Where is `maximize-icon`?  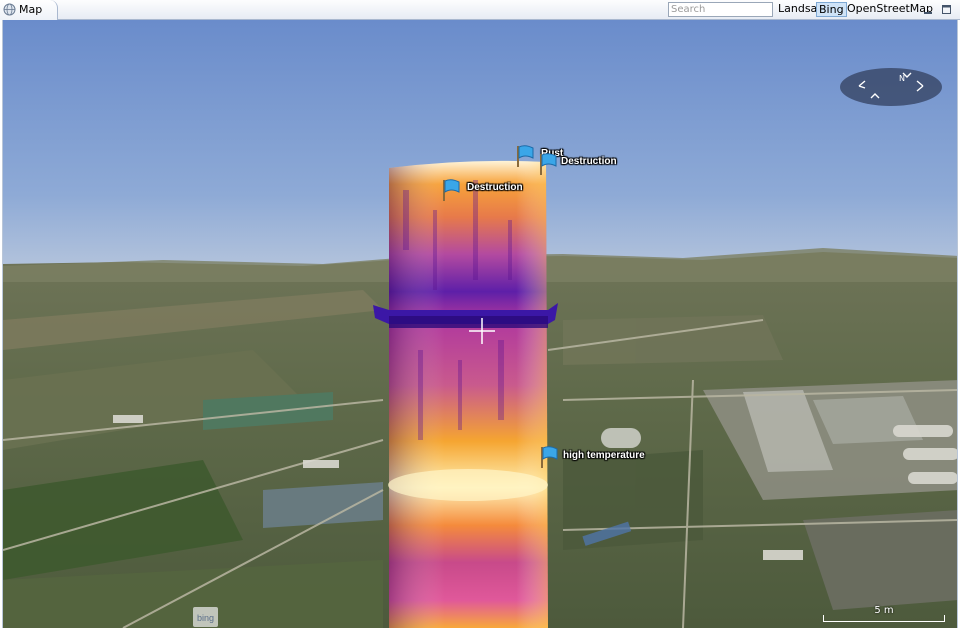
maximize-icon is located at coordinates (946, 9).